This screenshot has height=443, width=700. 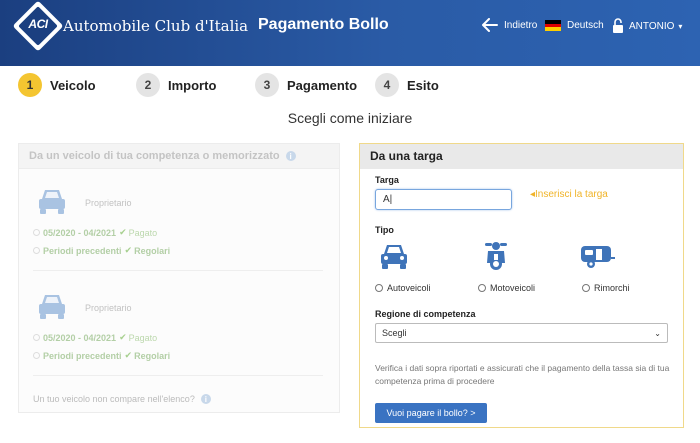 What do you see at coordinates (431, 413) in the screenshot?
I see `pay-bollo-button: Vuoi pagare il bollo? >` at bounding box center [431, 413].